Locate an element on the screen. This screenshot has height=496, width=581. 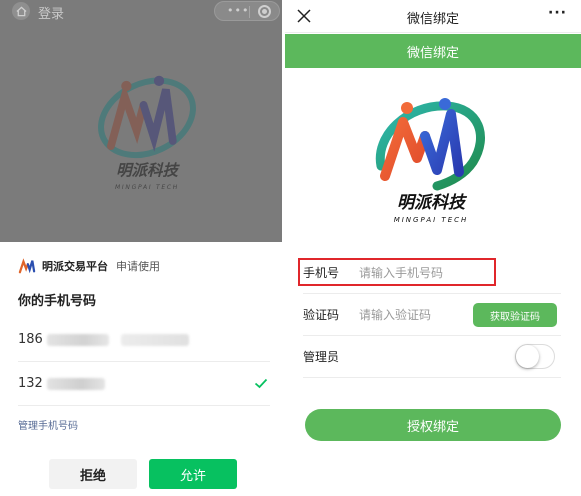
authorize-bind-button: 授权绑定 is located at coordinates (433, 425).